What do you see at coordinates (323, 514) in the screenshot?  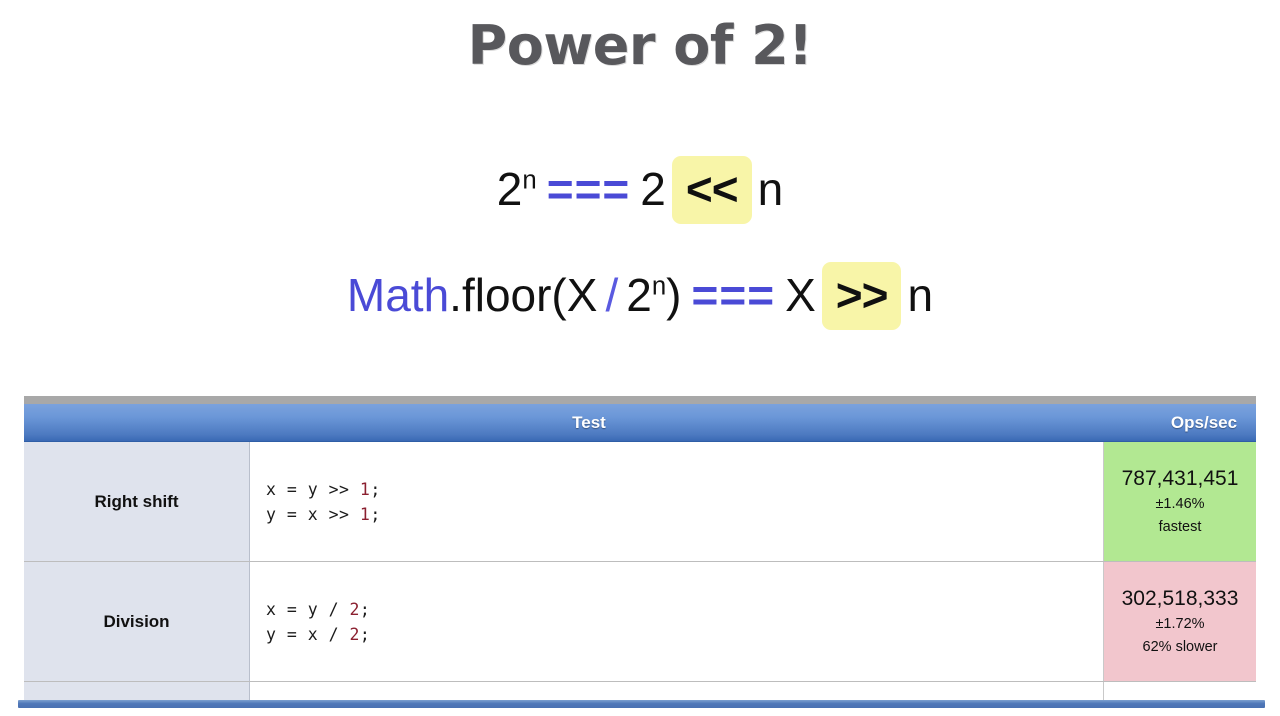 I see `code-line: y = x >> 1;` at bounding box center [323, 514].